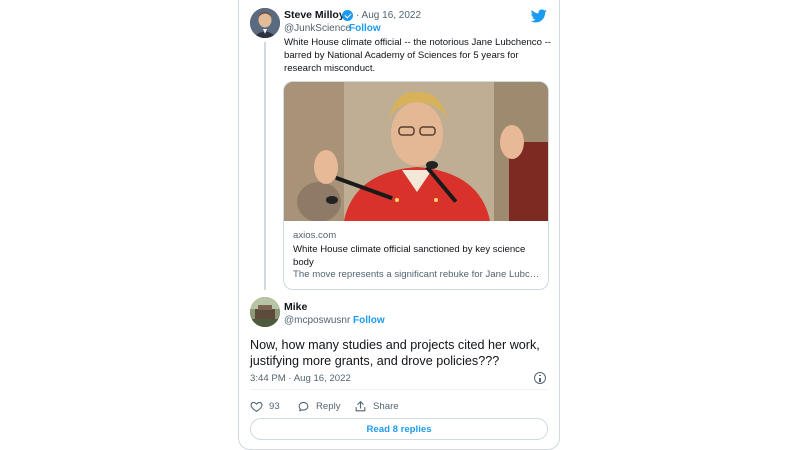  I want to click on link-preview-image, so click(416, 151).